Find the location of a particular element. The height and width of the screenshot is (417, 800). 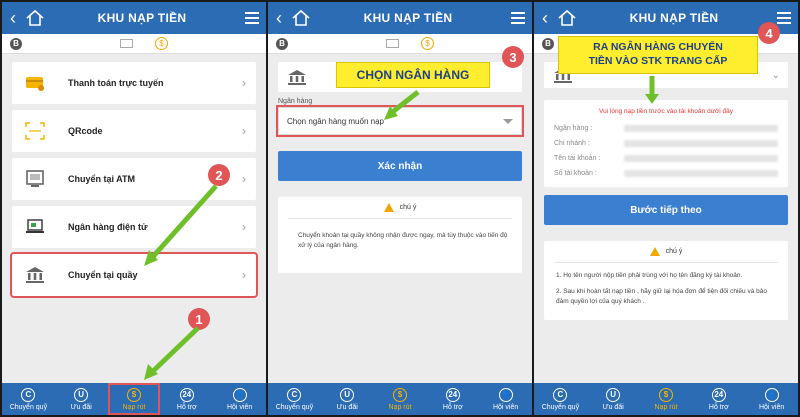

method-online-payment: Thanh toán trực tuyến › is located at coordinates (134, 83).